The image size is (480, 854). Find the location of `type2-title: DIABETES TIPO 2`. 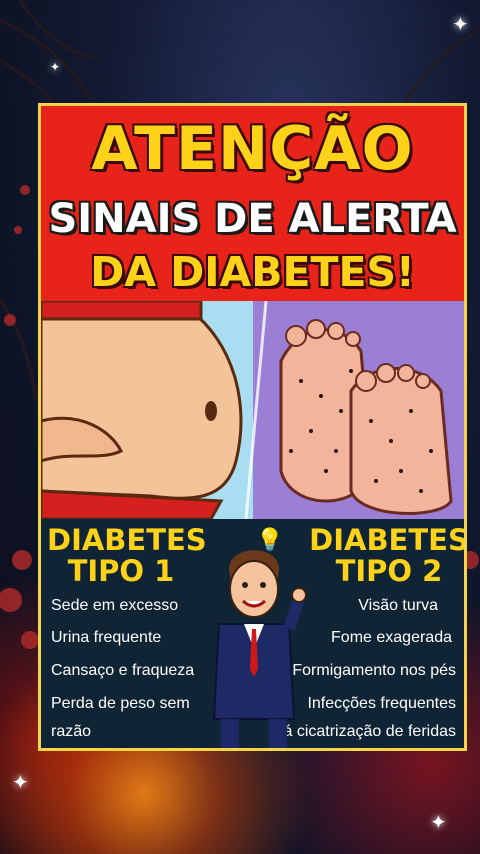

type2-title: DIABETES TIPO 2 is located at coordinates (388, 555).